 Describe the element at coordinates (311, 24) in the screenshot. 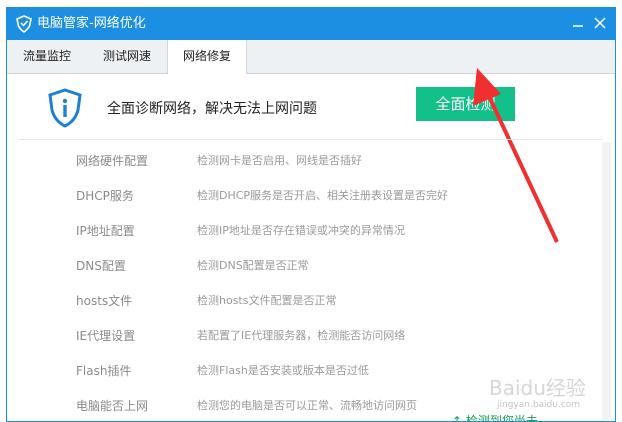

I see `title-bar: 电脑管家-网络优化` at that location.